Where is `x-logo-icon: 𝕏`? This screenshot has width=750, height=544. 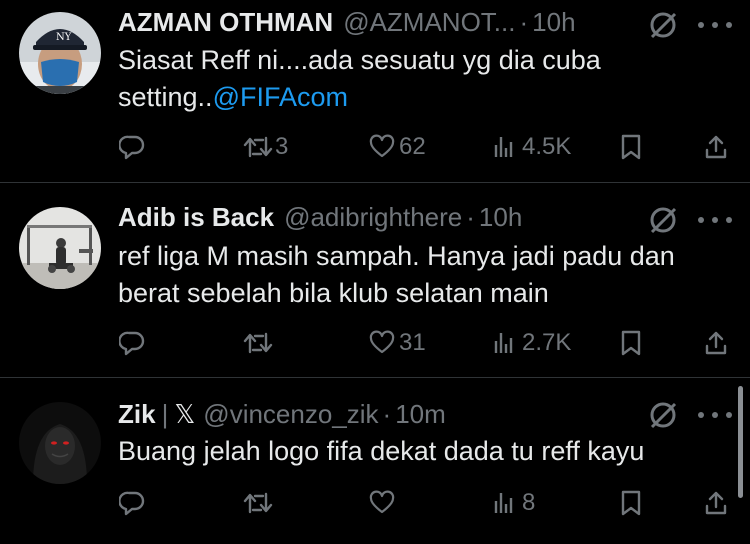
x-logo-icon: 𝕏 is located at coordinates (185, 413).